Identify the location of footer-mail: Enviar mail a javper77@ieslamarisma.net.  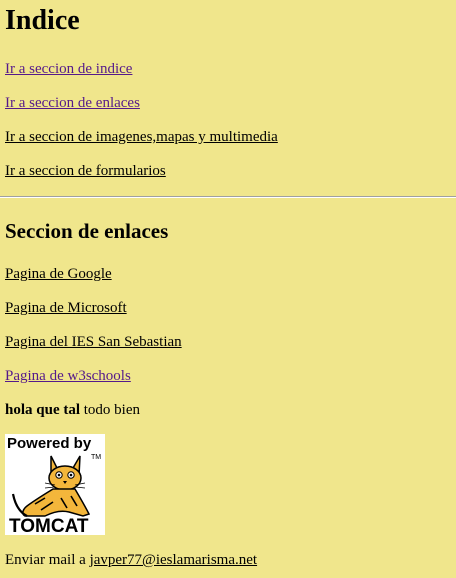
(131, 560).